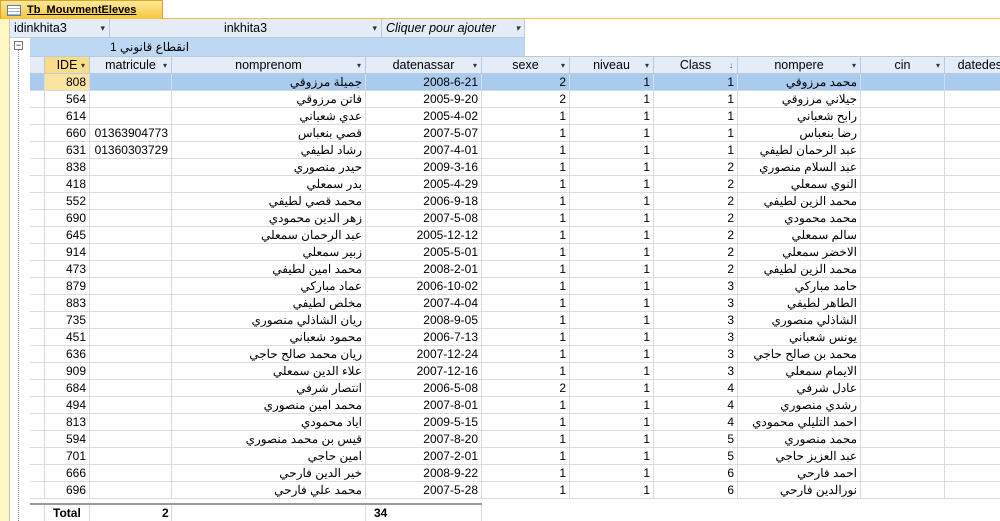 This screenshot has height=521, width=1000. What do you see at coordinates (515, 286) in the screenshot?
I see `table-row: 879 عماد مباركي 2006-10-02 1 1 3 حامد مباركي` at bounding box center [515, 286].